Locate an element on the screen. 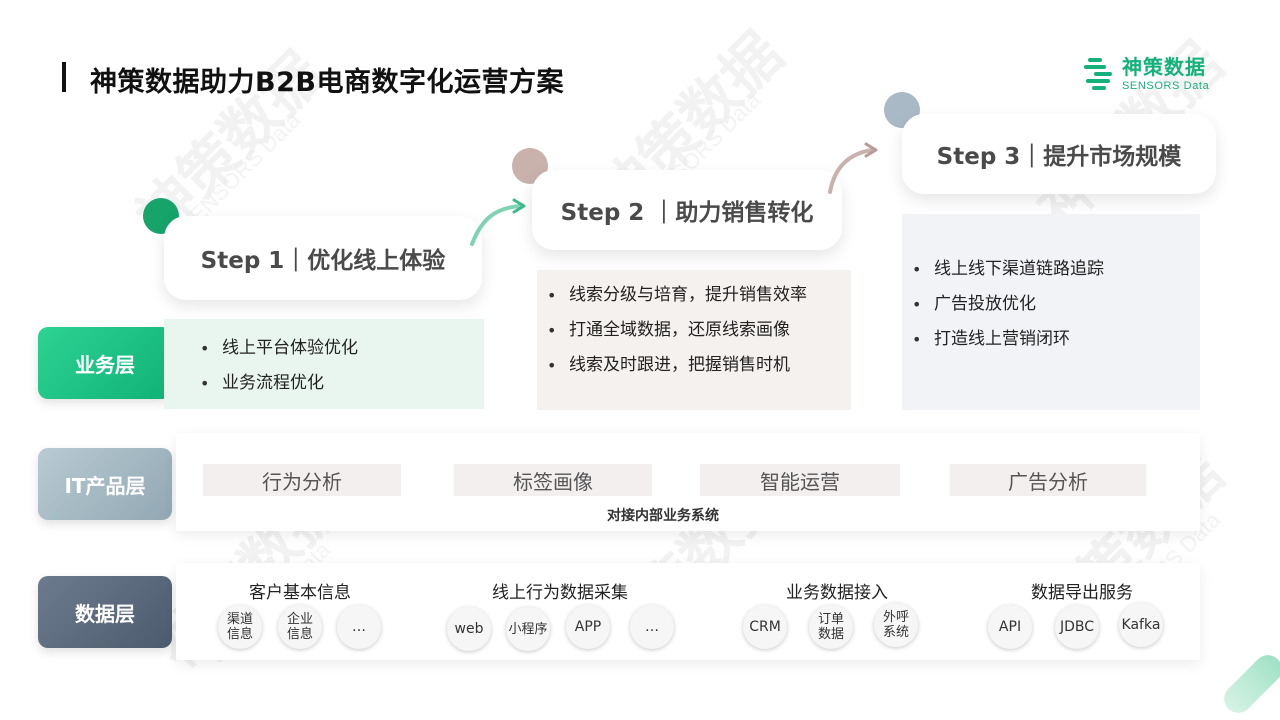 The width and height of the screenshot is (1280, 720). data-group-title: 业务数据接入 is located at coordinates (837, 593).